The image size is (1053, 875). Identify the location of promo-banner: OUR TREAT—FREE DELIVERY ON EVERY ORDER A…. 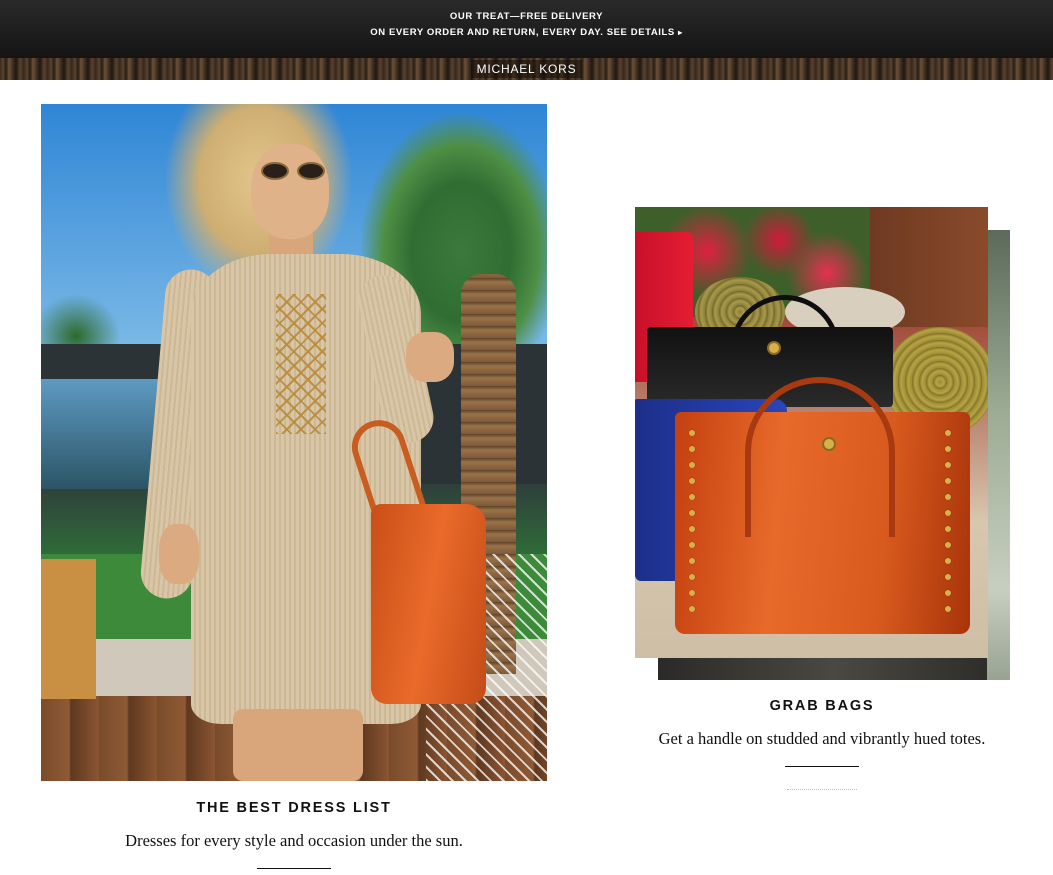
(526, 29).